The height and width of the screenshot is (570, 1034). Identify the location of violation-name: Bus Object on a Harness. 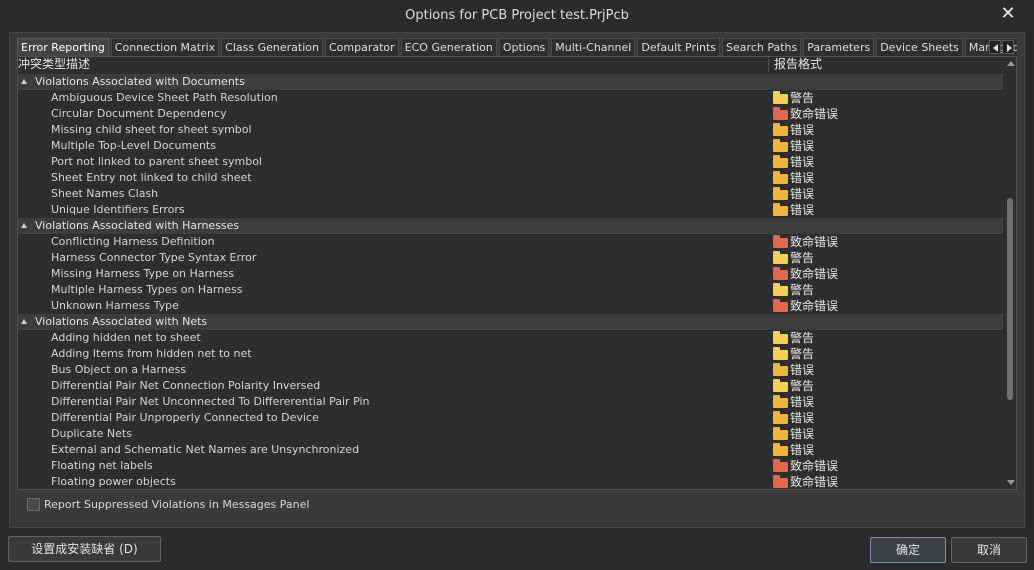
(119, 369).